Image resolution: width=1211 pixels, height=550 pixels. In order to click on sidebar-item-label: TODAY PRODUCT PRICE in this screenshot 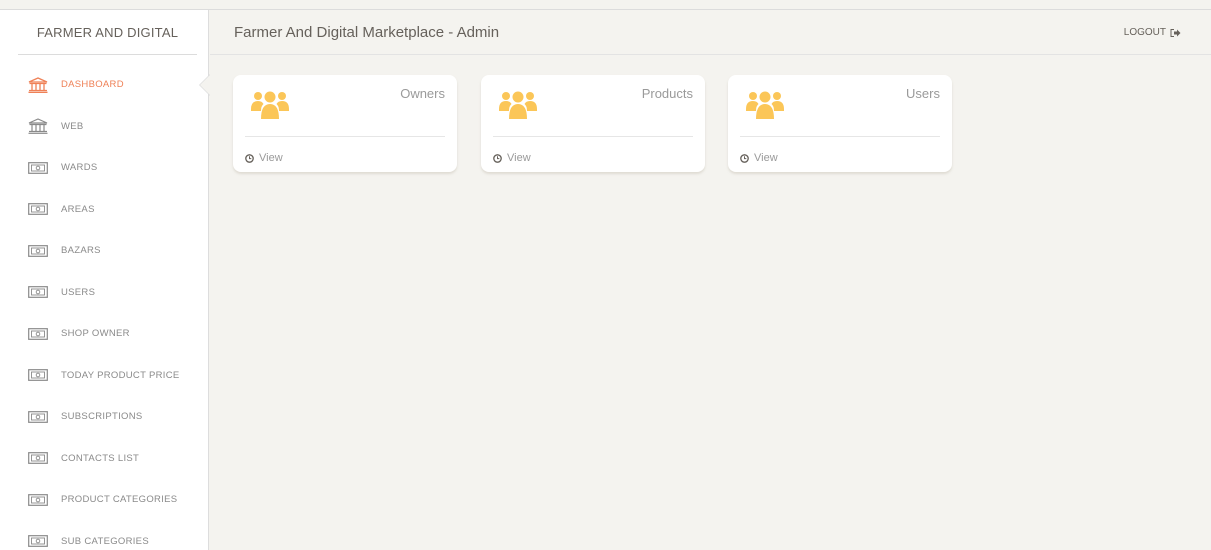, I will do `click(120, 375)`.